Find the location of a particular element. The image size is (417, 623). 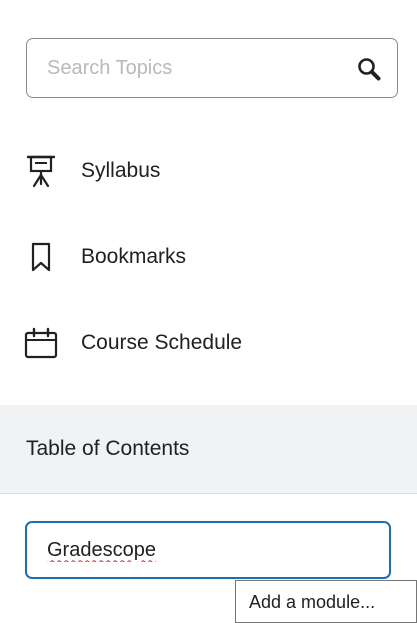

nav-item-bookmarks: Bookmarks is located at coordinates (105, 257).